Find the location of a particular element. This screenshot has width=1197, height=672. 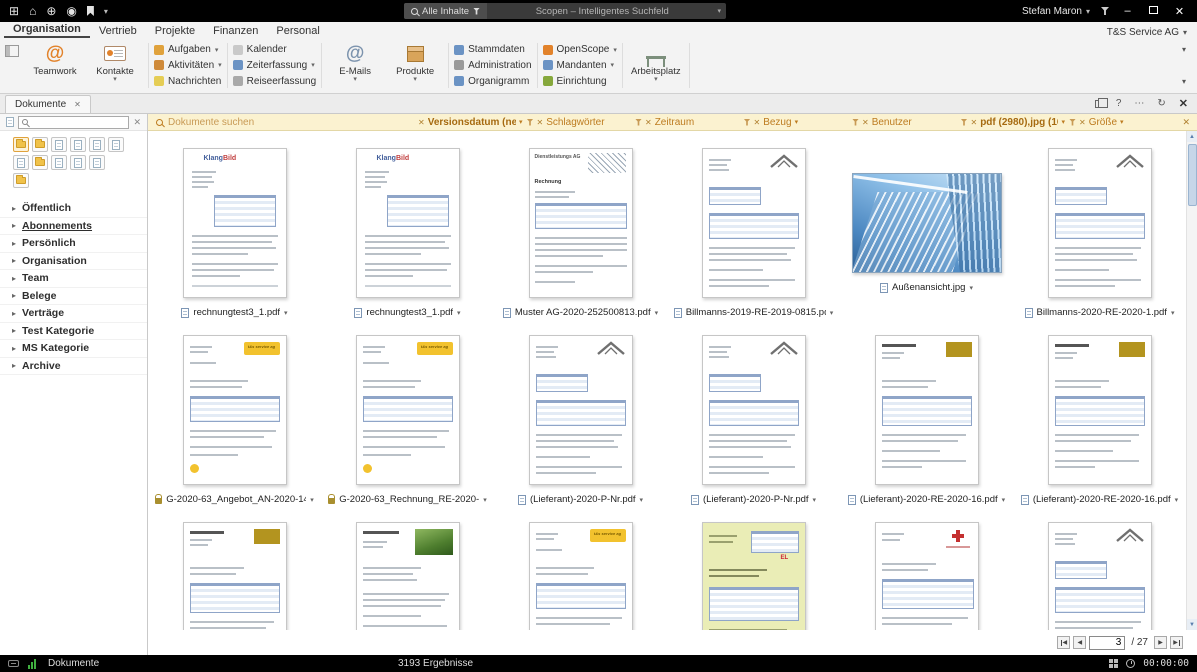

ribbon-button-aktivitaten: Aktivitäten ▾ is located at coordinates (188, 65).